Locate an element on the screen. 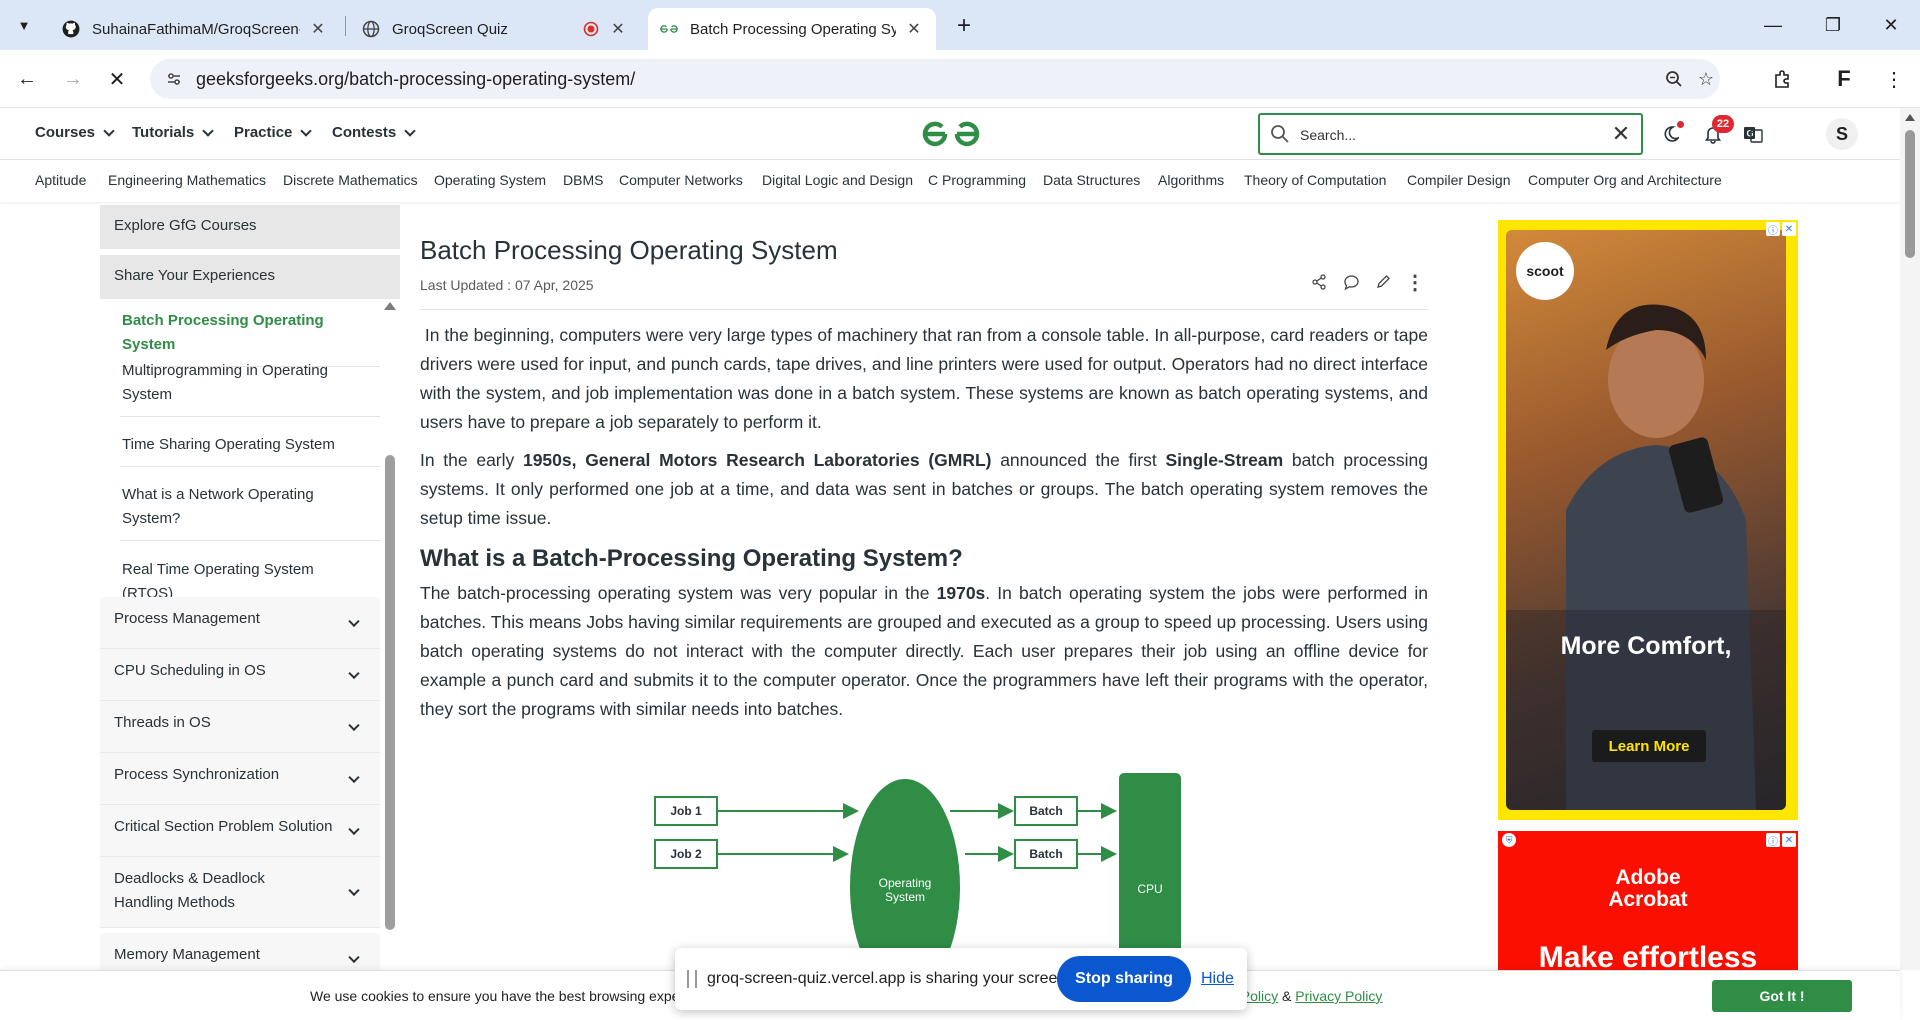  cpu-label: CPU is located at coordinates (1149, 889).